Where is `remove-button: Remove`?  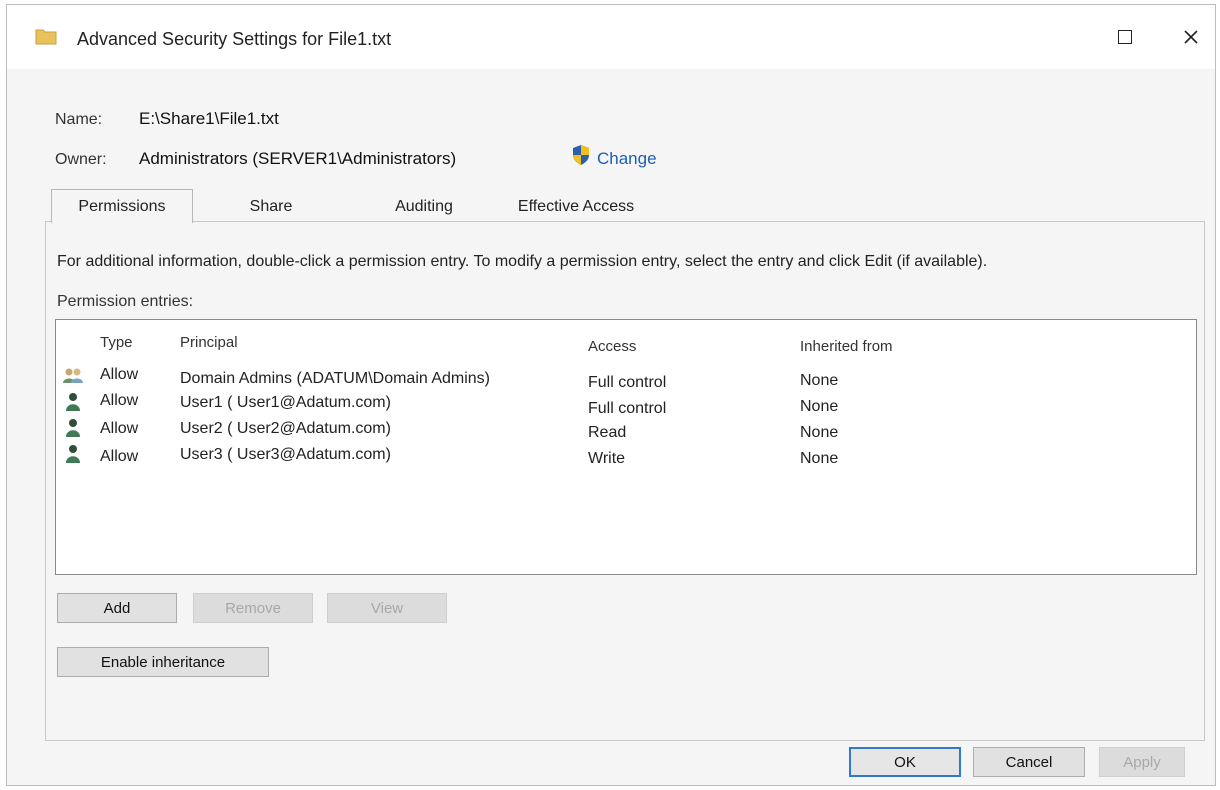
remove-button: Remove is located at coordinates (253, 608).